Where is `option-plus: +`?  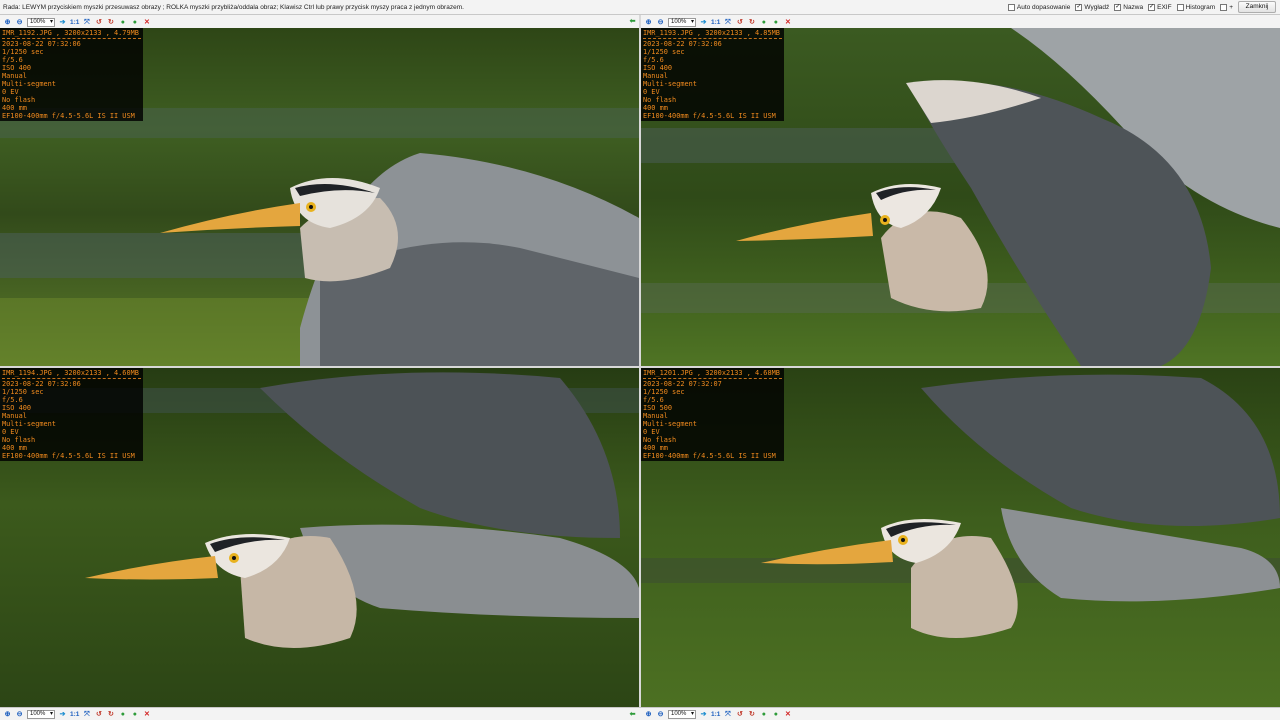
option-plus: + is located at coordinates (1226, 7).